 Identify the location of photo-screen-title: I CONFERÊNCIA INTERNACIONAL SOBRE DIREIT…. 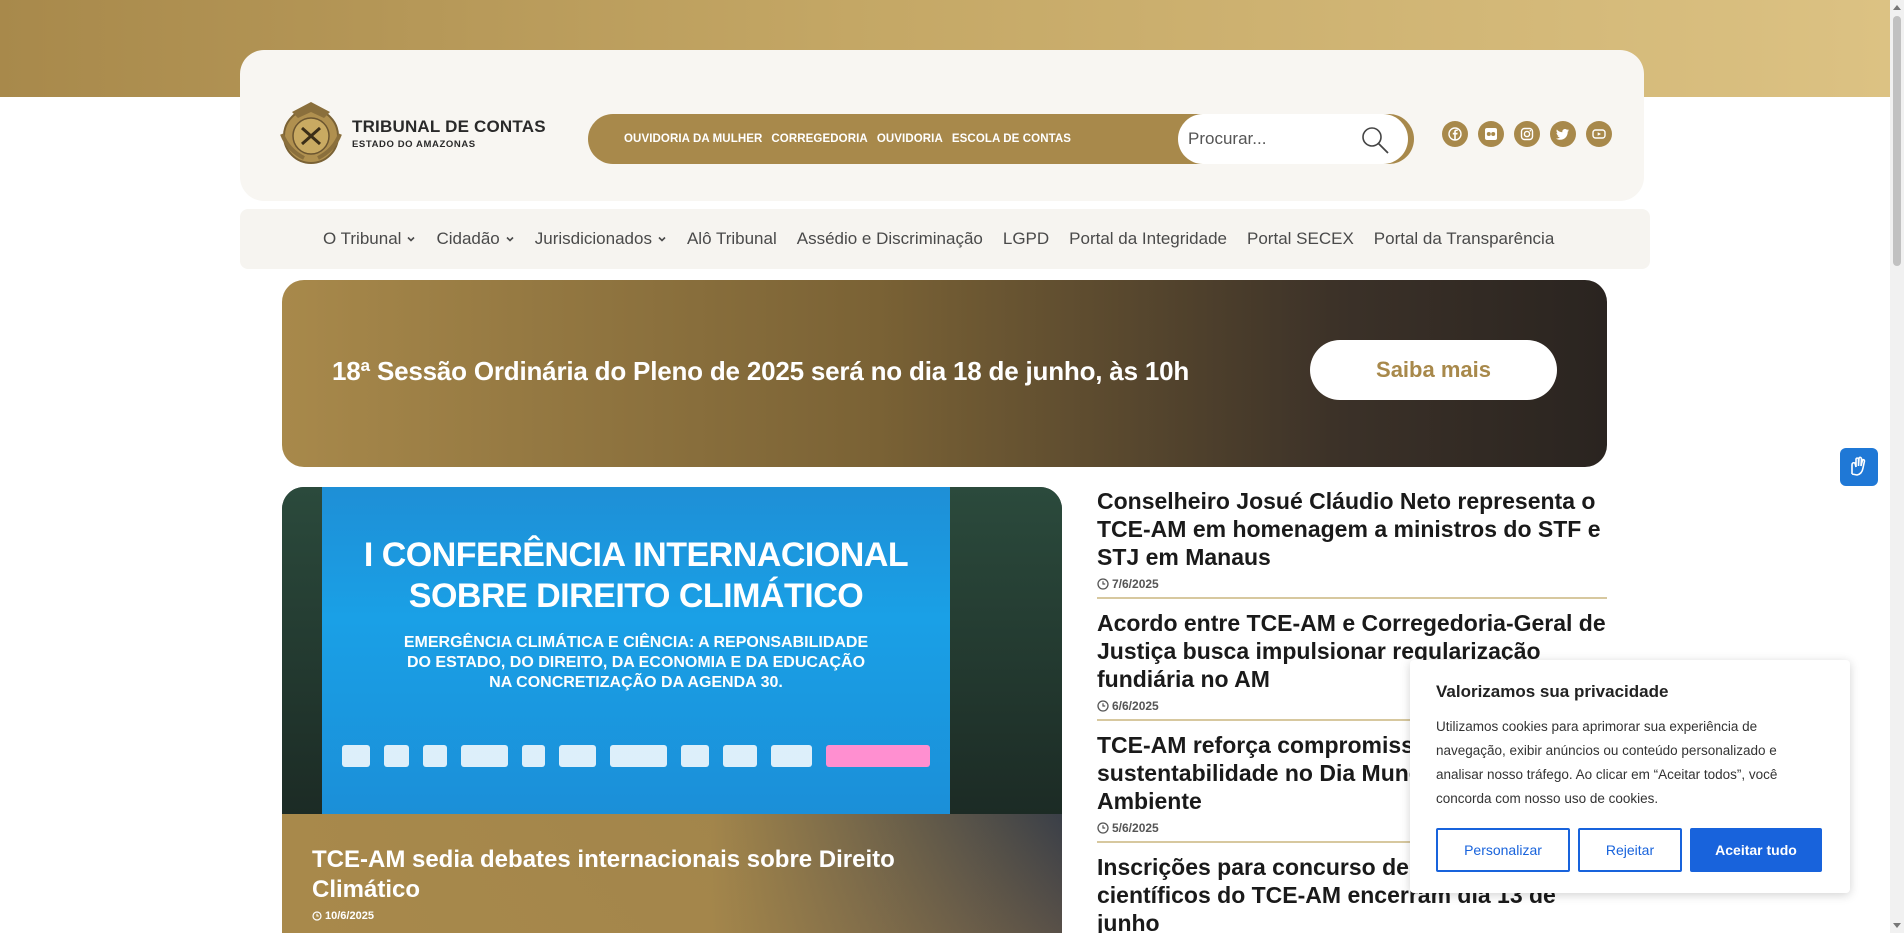
(636, 576).